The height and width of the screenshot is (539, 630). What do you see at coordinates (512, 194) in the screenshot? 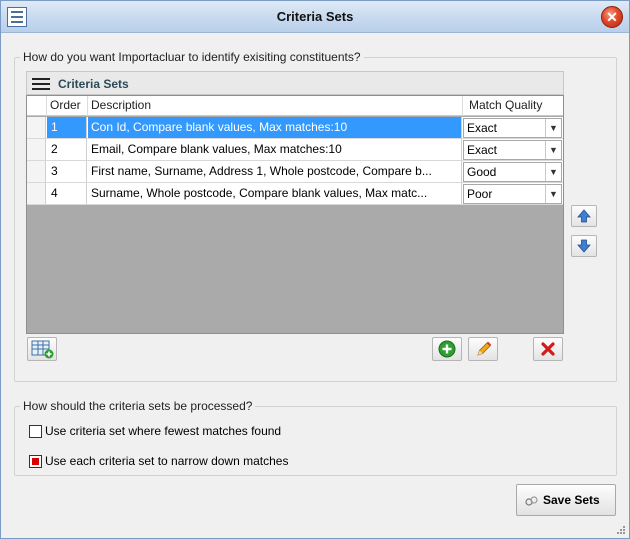
I see `match-quality-select: Poor ▼` at bounding box center [512, 194].